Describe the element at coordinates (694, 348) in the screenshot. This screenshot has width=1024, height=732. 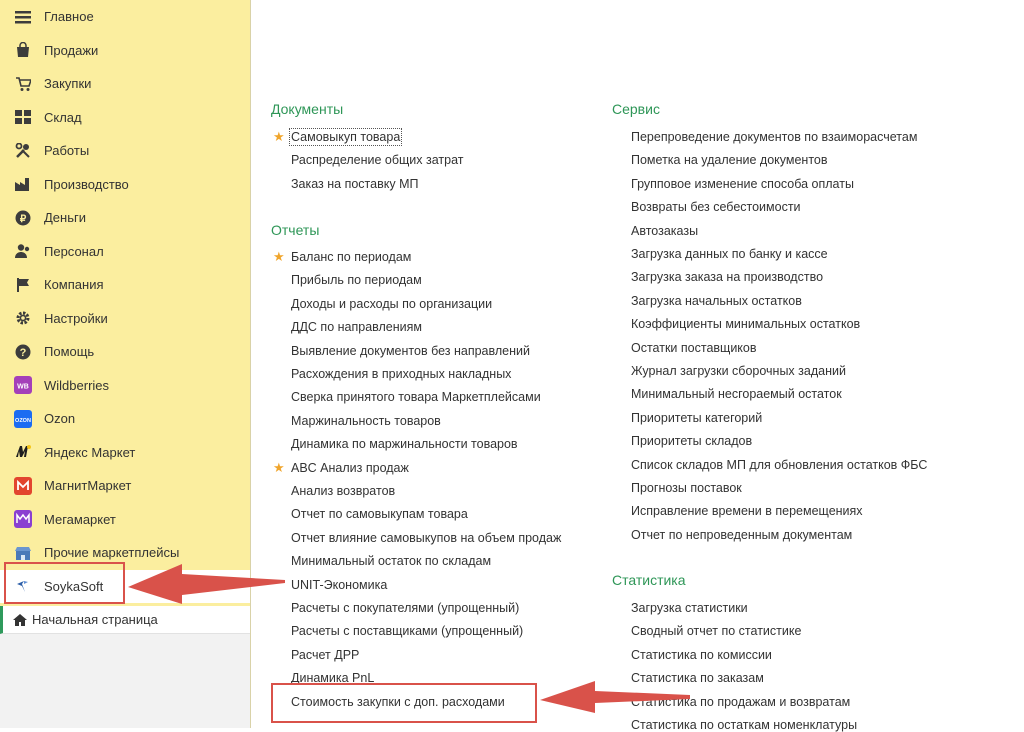
I see `service-link: Остатки поставщиков` at that location.